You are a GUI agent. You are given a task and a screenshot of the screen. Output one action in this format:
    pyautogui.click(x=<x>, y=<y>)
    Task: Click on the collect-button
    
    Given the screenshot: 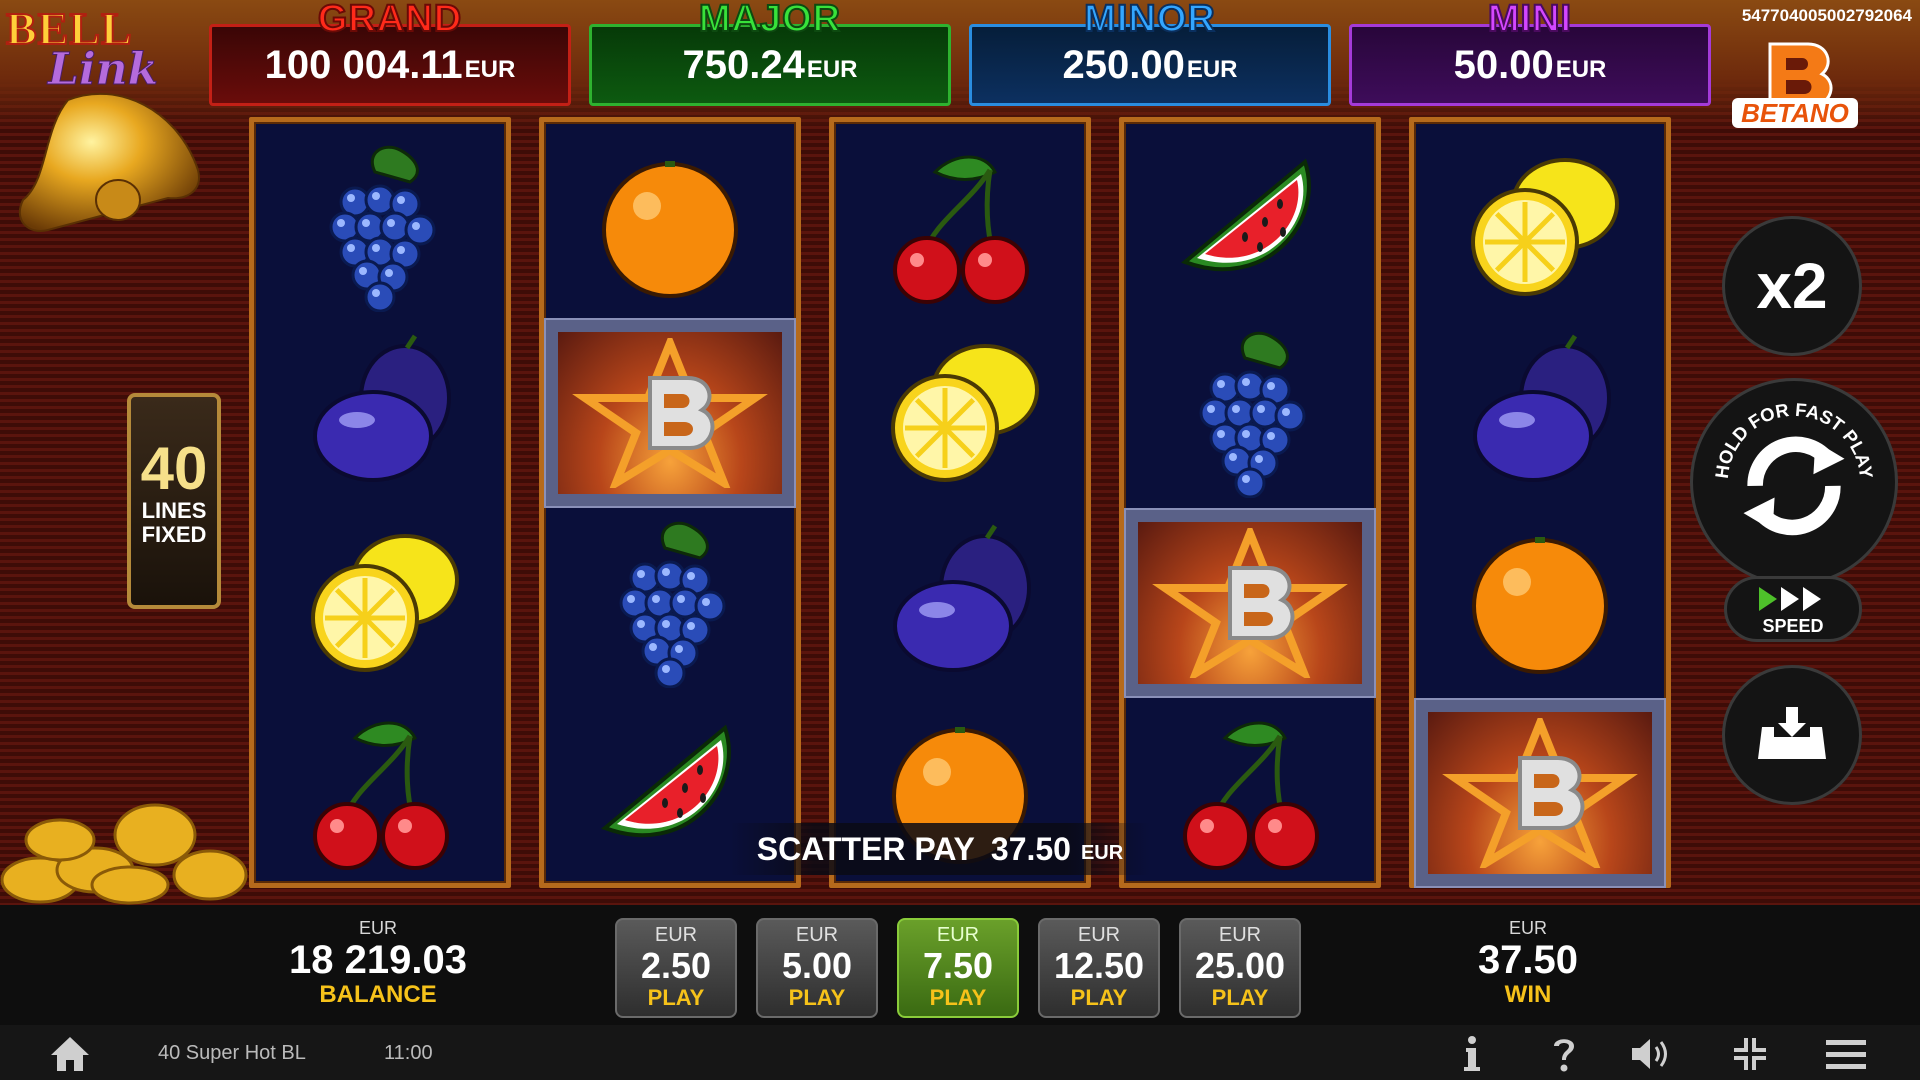 What is the action you would take?
    pyautogui.click(x=1792, y=735)
    